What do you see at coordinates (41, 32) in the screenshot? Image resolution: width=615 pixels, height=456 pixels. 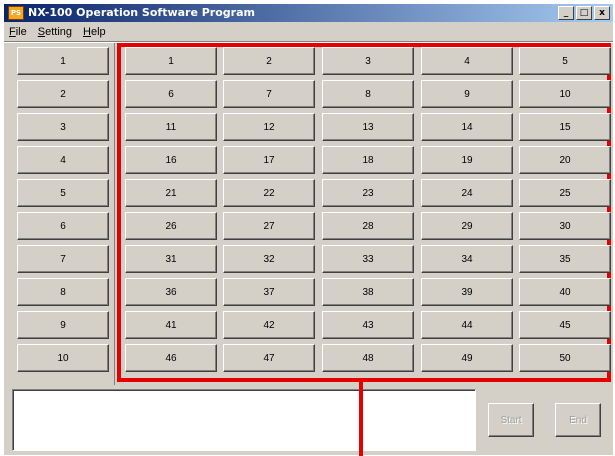 I see `menu-setting-mnemonic: S` at bounding box center [41, 32].